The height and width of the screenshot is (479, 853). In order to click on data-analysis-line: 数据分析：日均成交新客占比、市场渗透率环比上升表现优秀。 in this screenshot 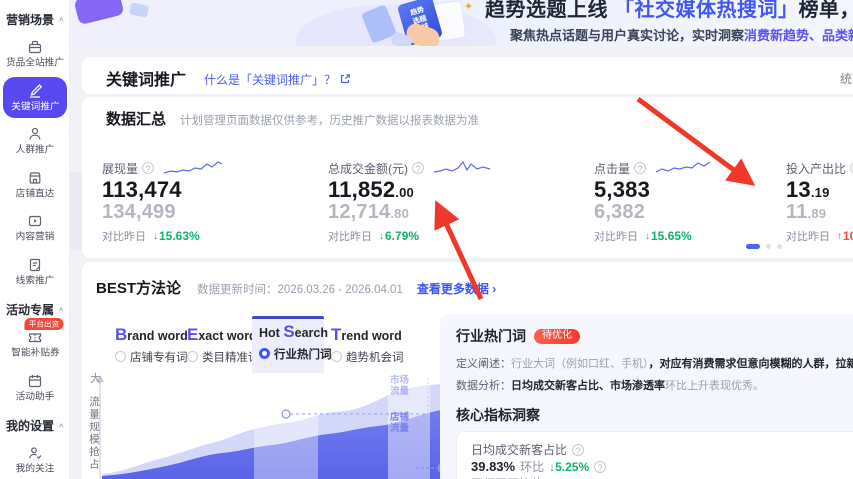, I will do `click(610, 386)`.